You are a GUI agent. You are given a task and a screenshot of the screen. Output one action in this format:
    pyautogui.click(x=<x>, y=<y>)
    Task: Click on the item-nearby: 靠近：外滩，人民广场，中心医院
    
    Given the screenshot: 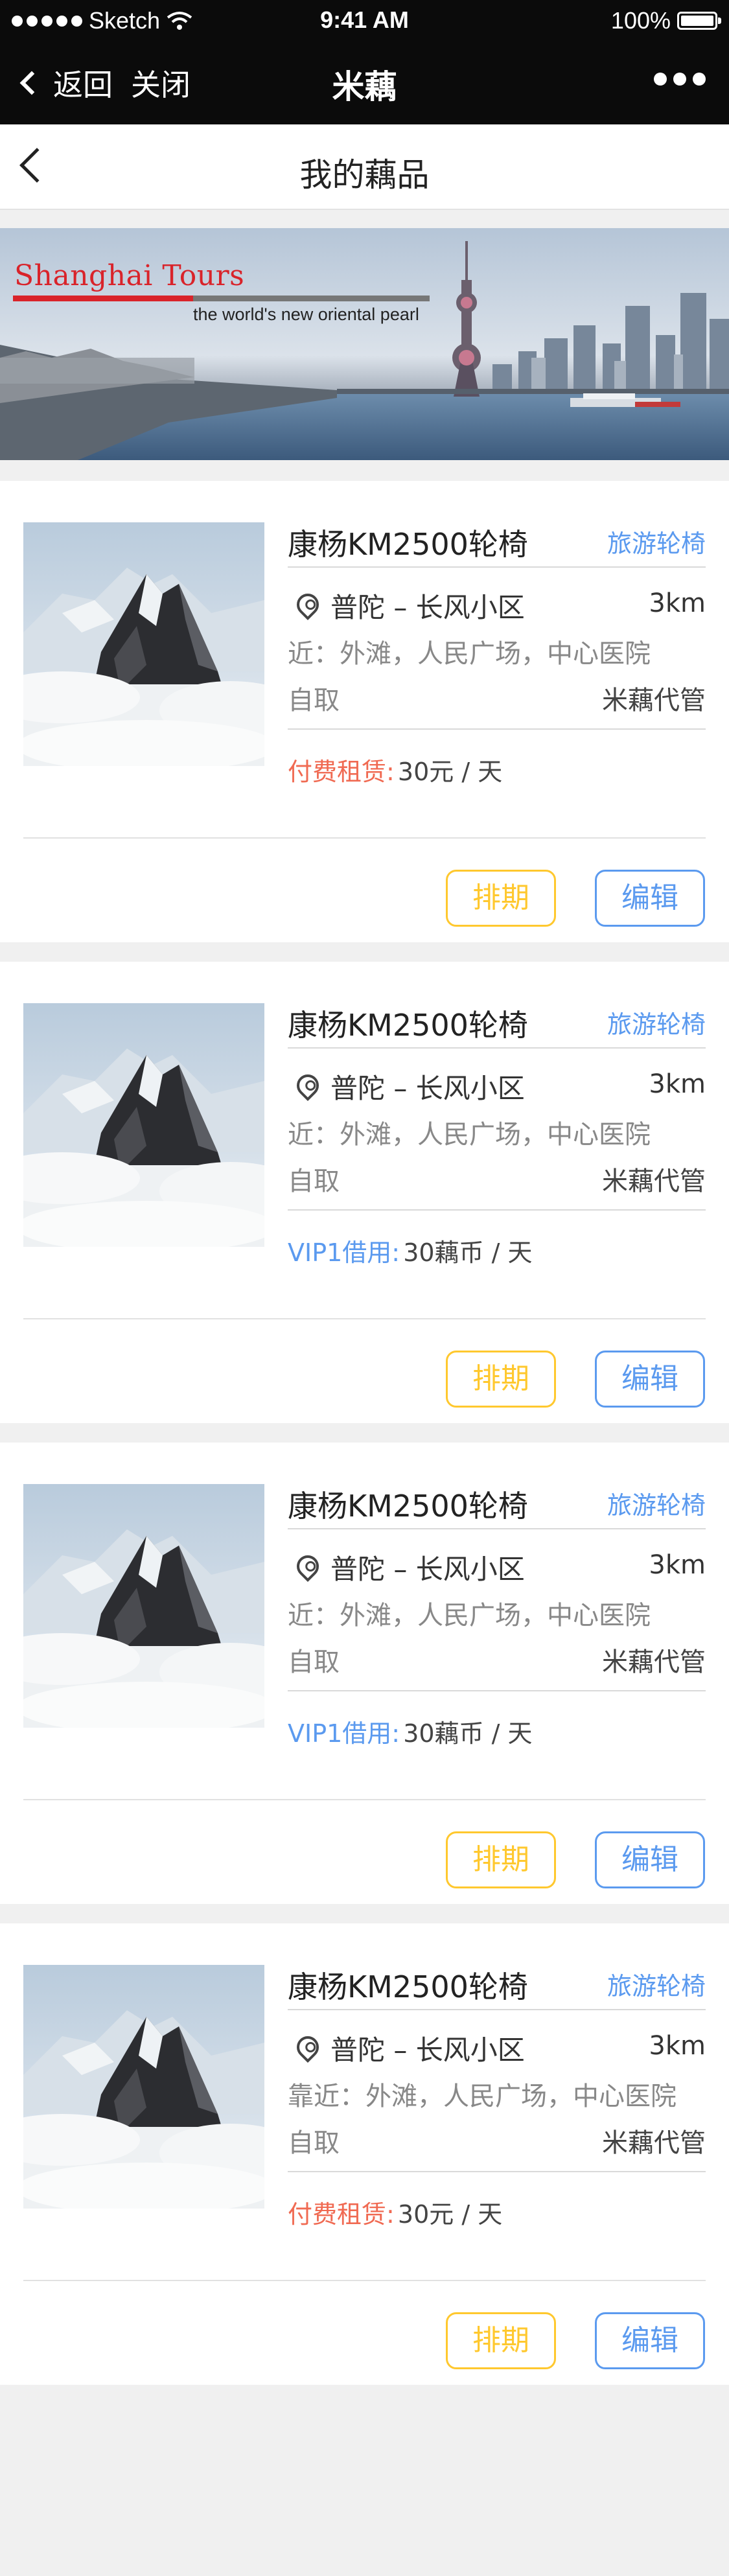 What is the action you would take?
    pyautogui.click(x=482, y=2096)
    